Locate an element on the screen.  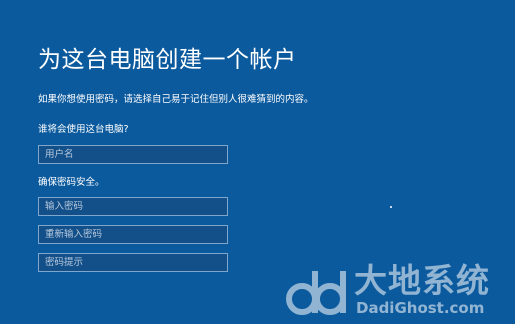
security-section-label: 确保密码安全。 is located at coordinates (71, 182).